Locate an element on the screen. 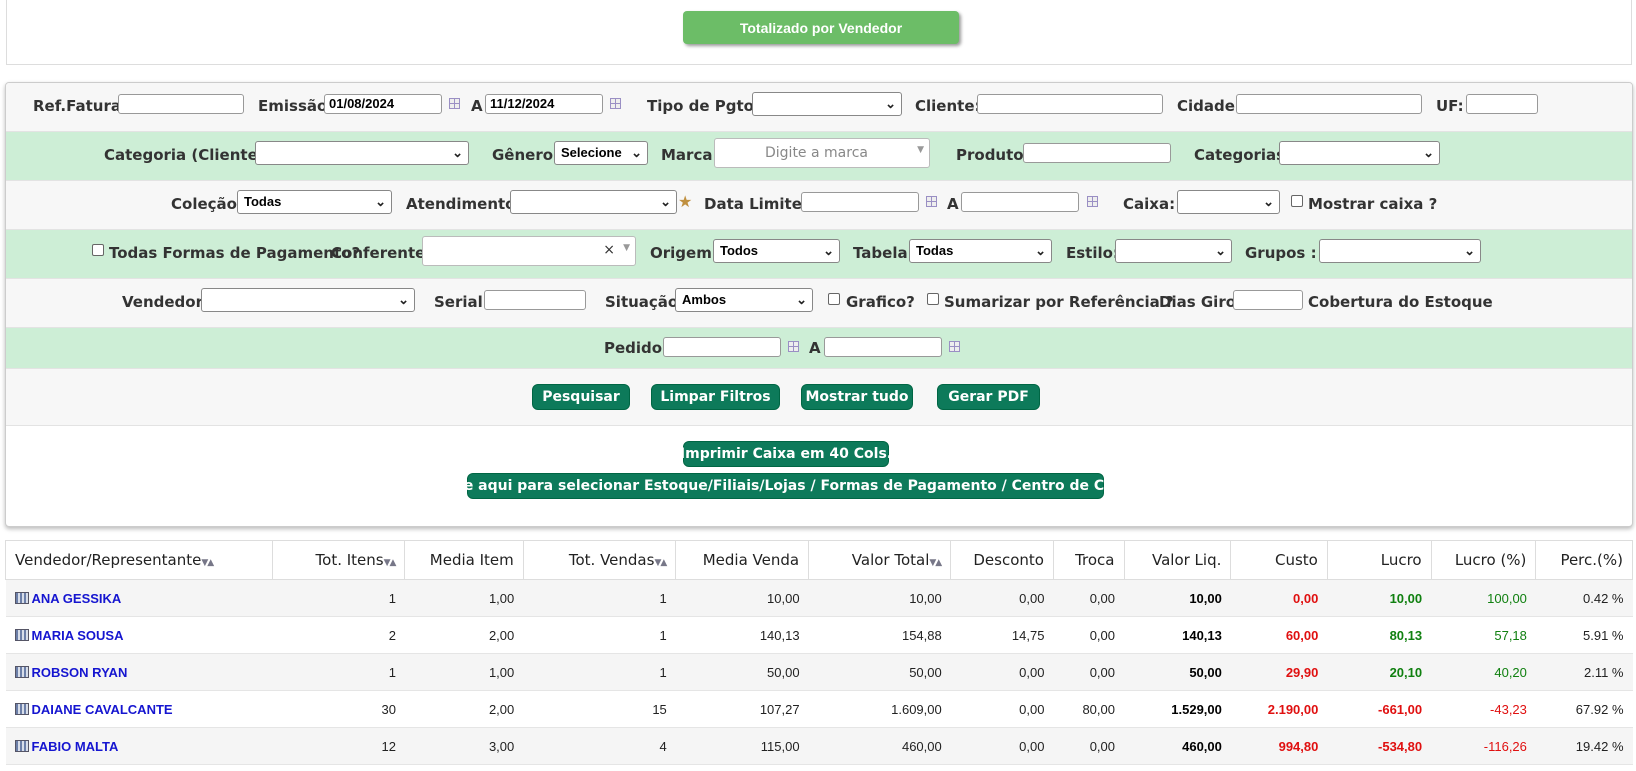 Image resolution: width=1636 pixels, height=771 pixels. top-panel: Totalizado por Vendedor is located at coordinates (819, 32).